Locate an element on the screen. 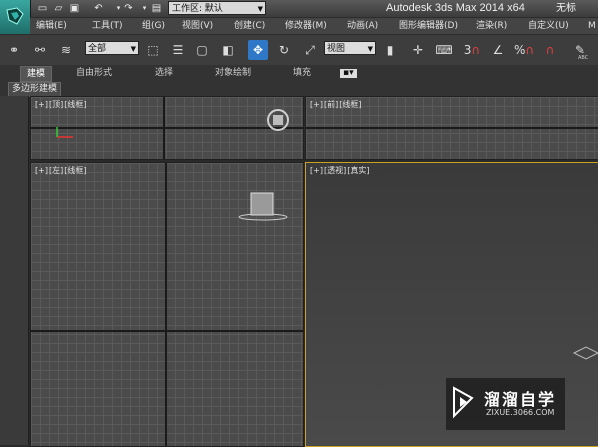  snaps-toggle-icon: 3∩ is located at coordinates (472, 50).